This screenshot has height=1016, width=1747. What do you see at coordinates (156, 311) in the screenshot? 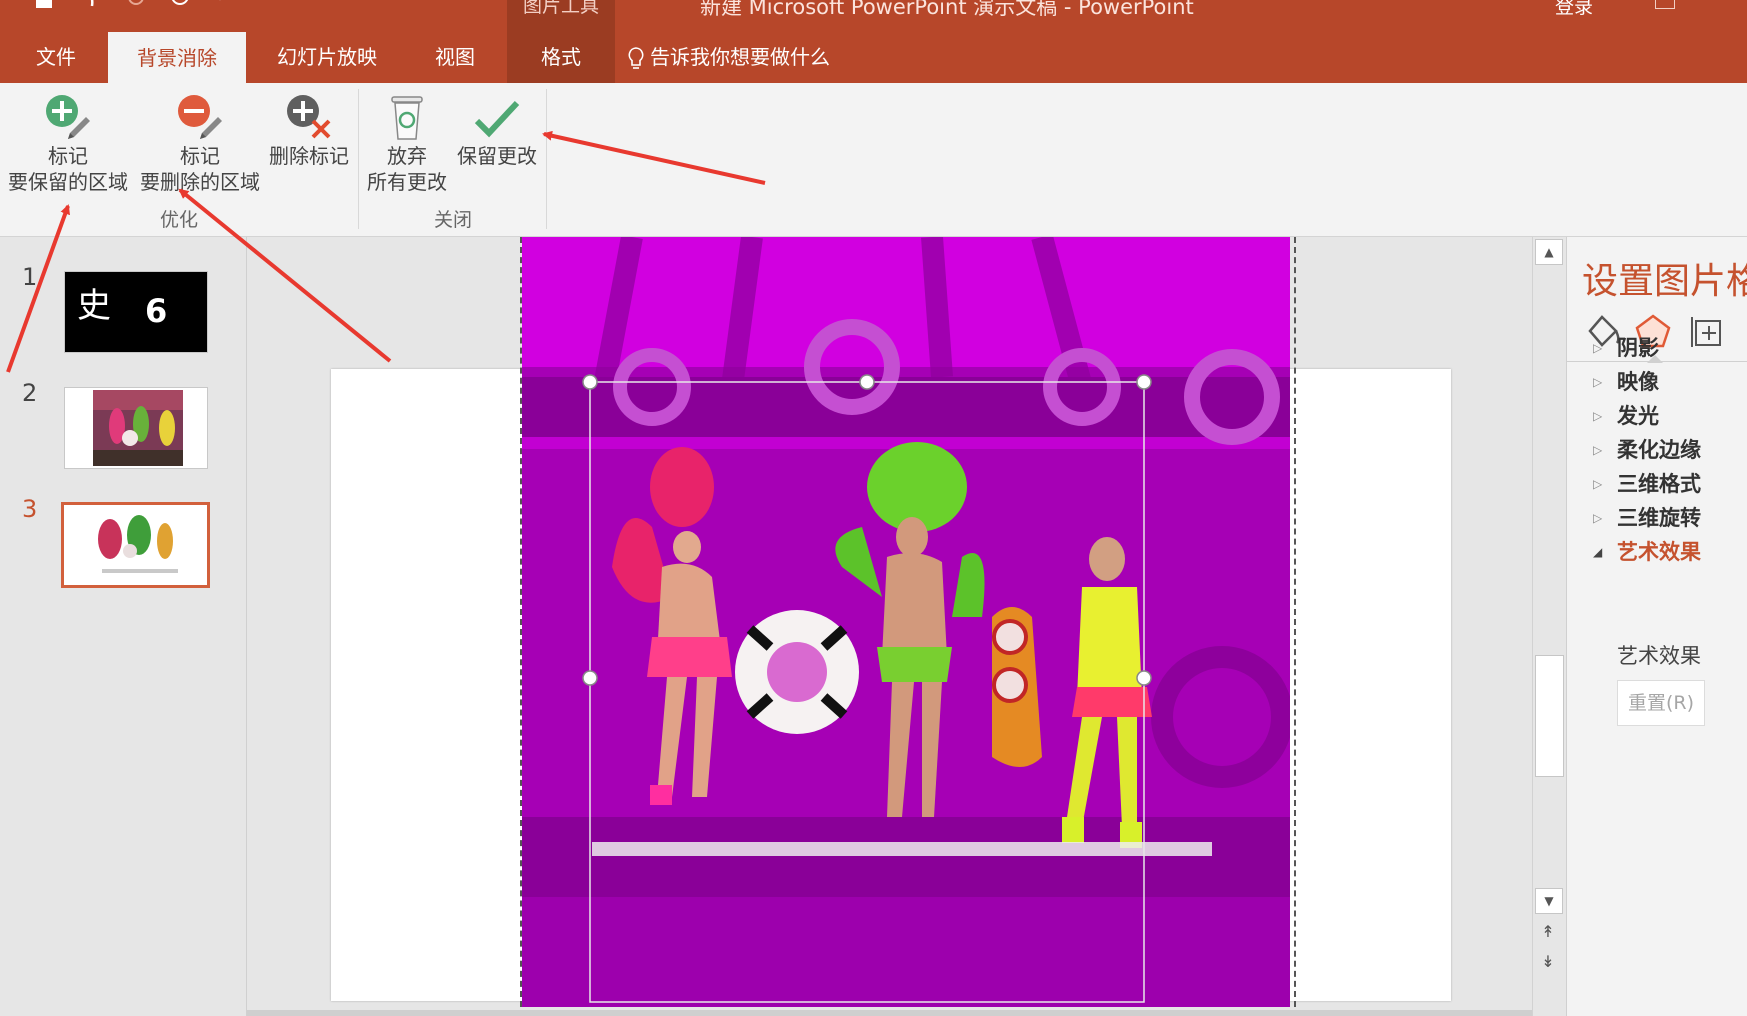
I see `thumb-text: 6` at bounding box center [156, 311].